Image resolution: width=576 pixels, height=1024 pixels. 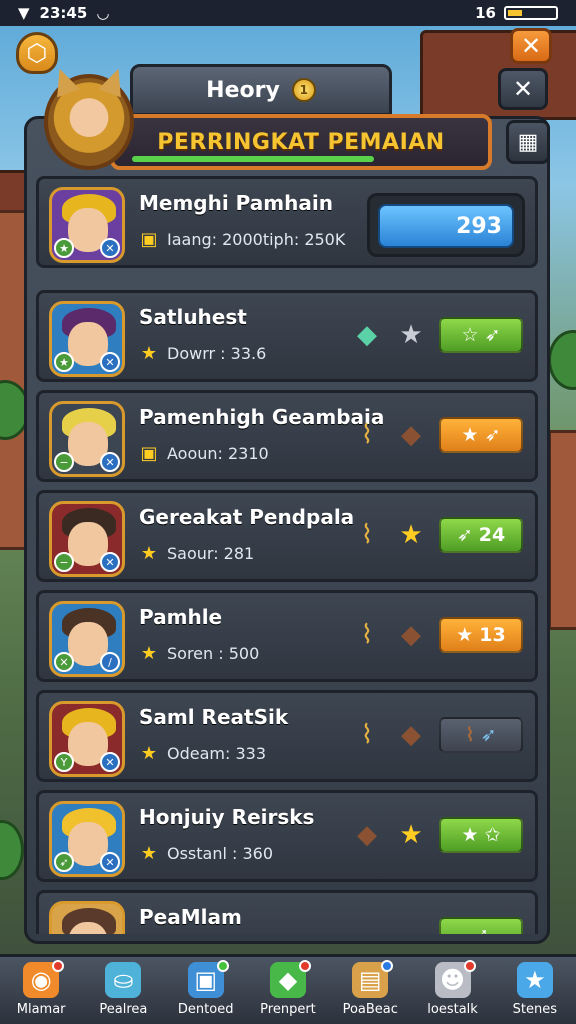 I want to click on player-stat: ★ Soren : 500, so click(x=200, y=653).